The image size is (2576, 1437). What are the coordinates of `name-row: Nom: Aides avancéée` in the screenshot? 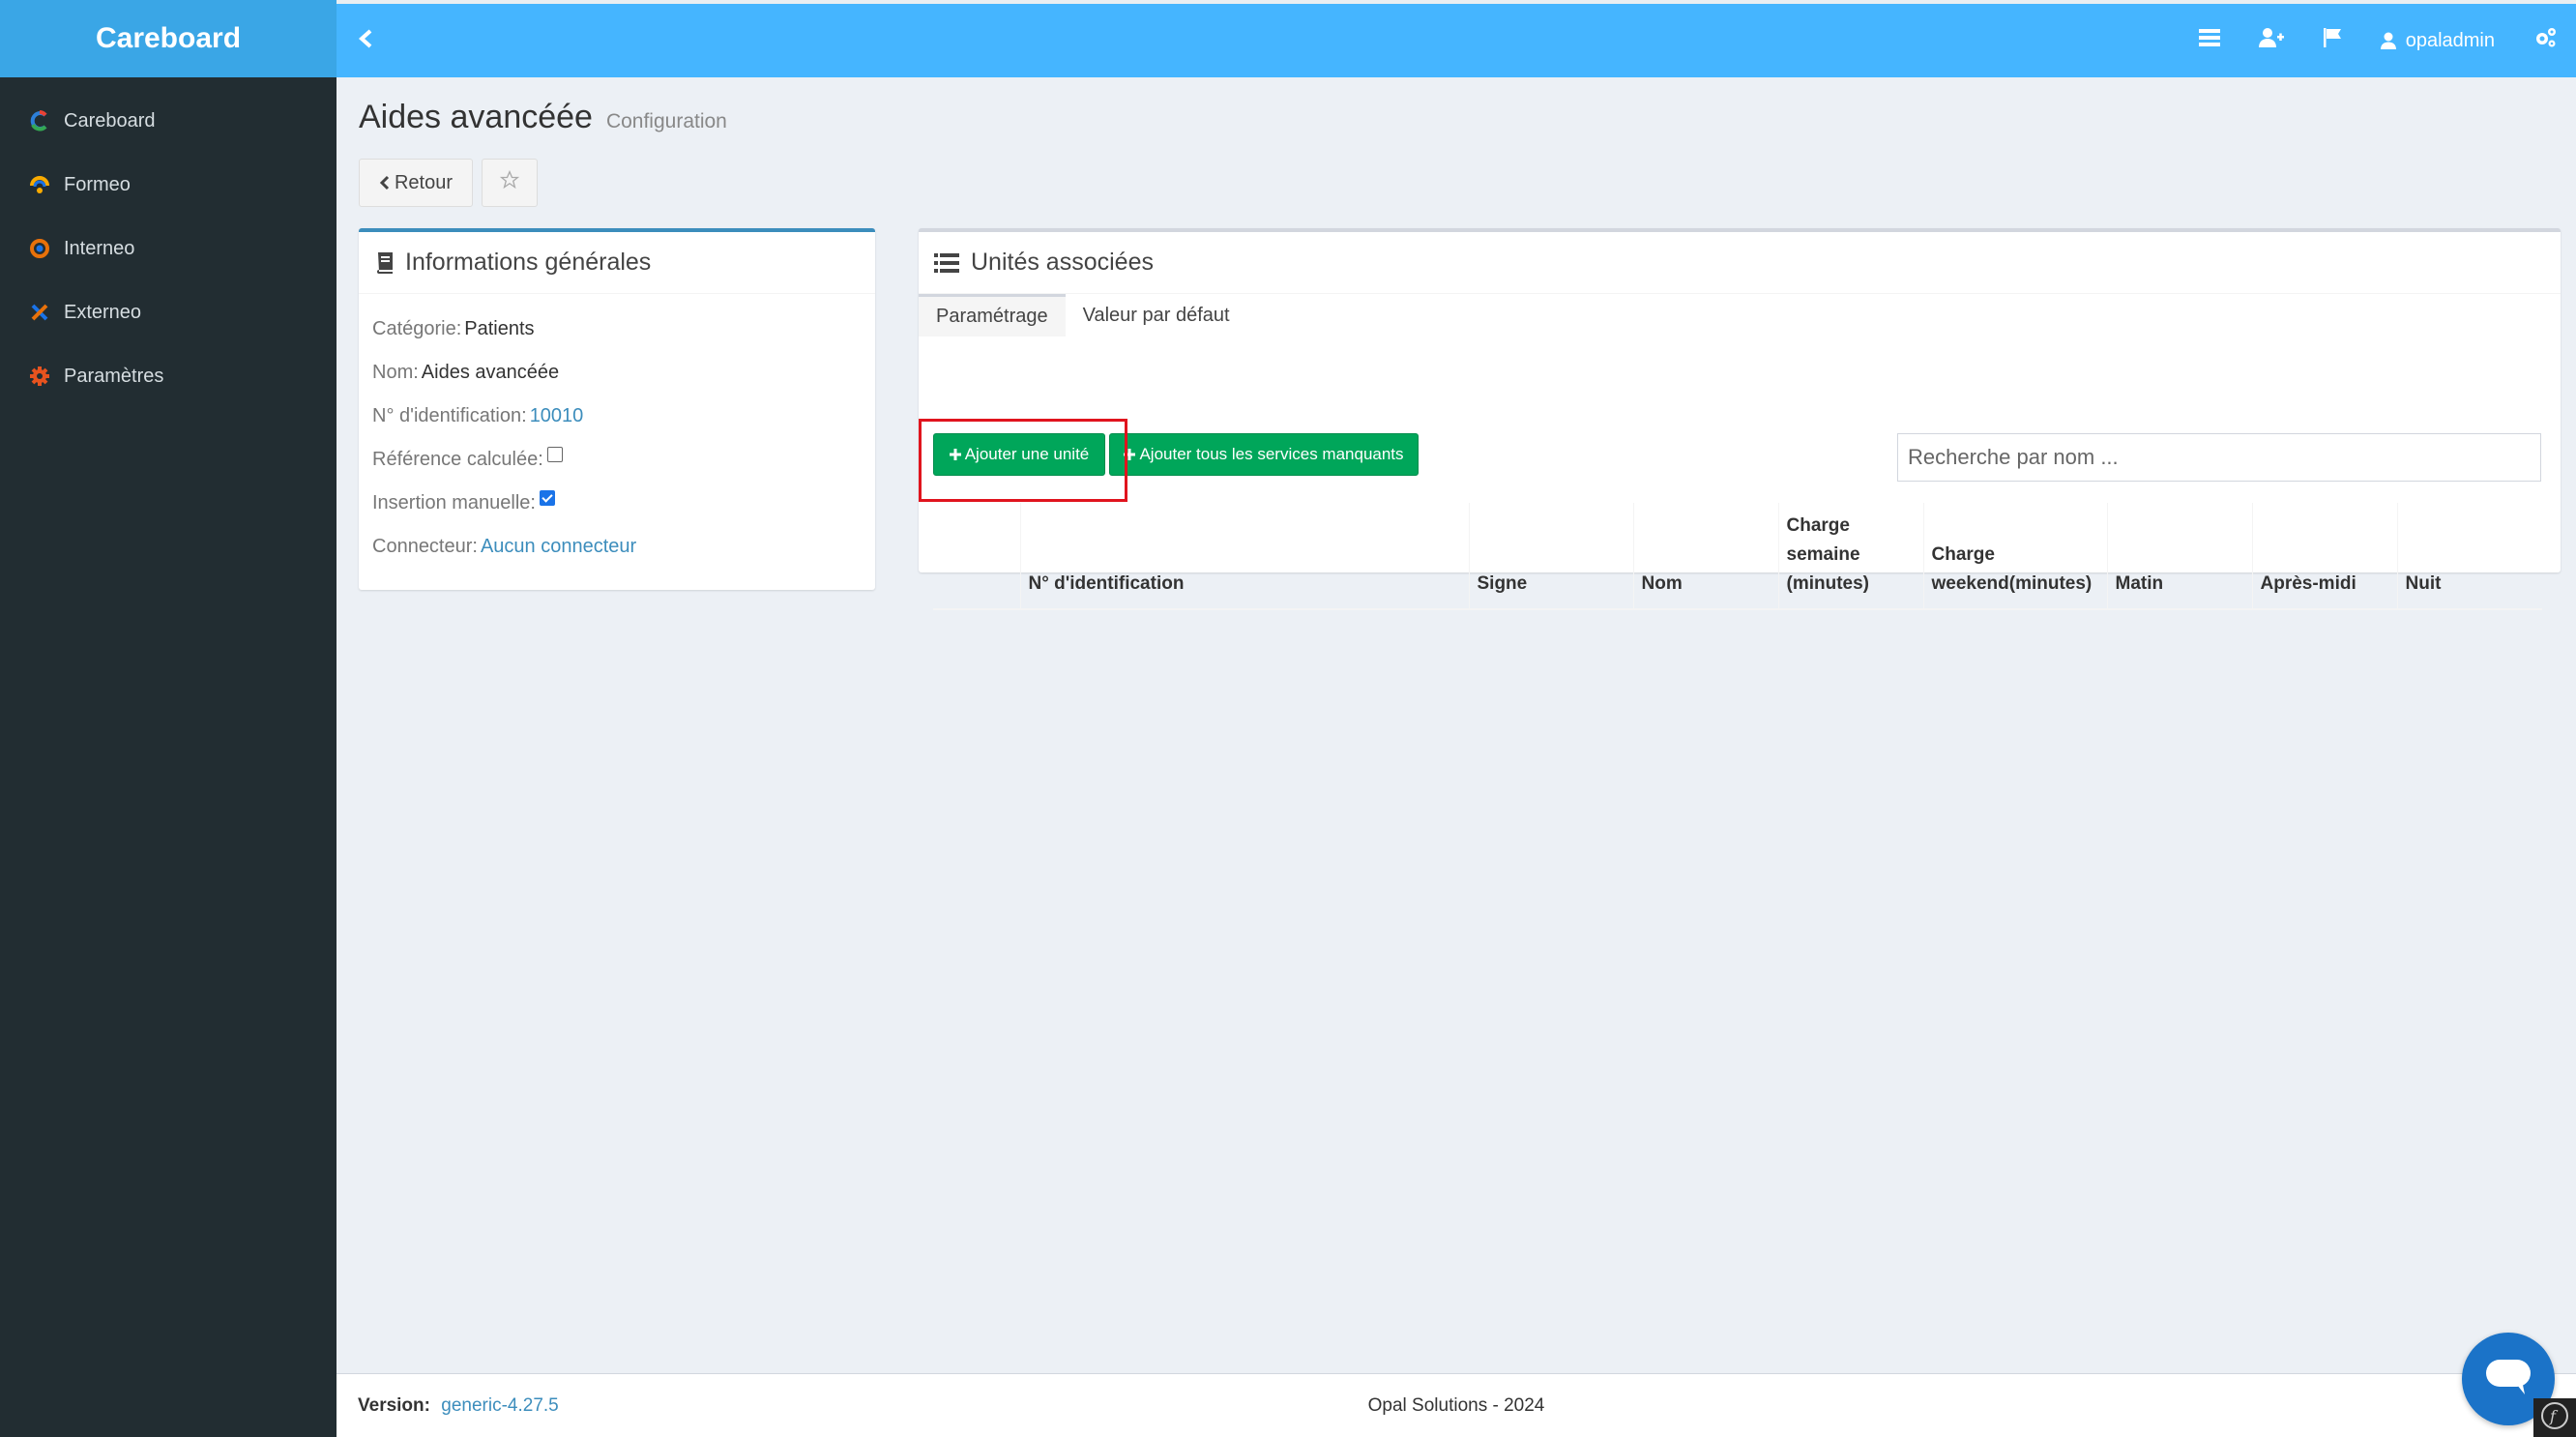 It's located at (617, 373).